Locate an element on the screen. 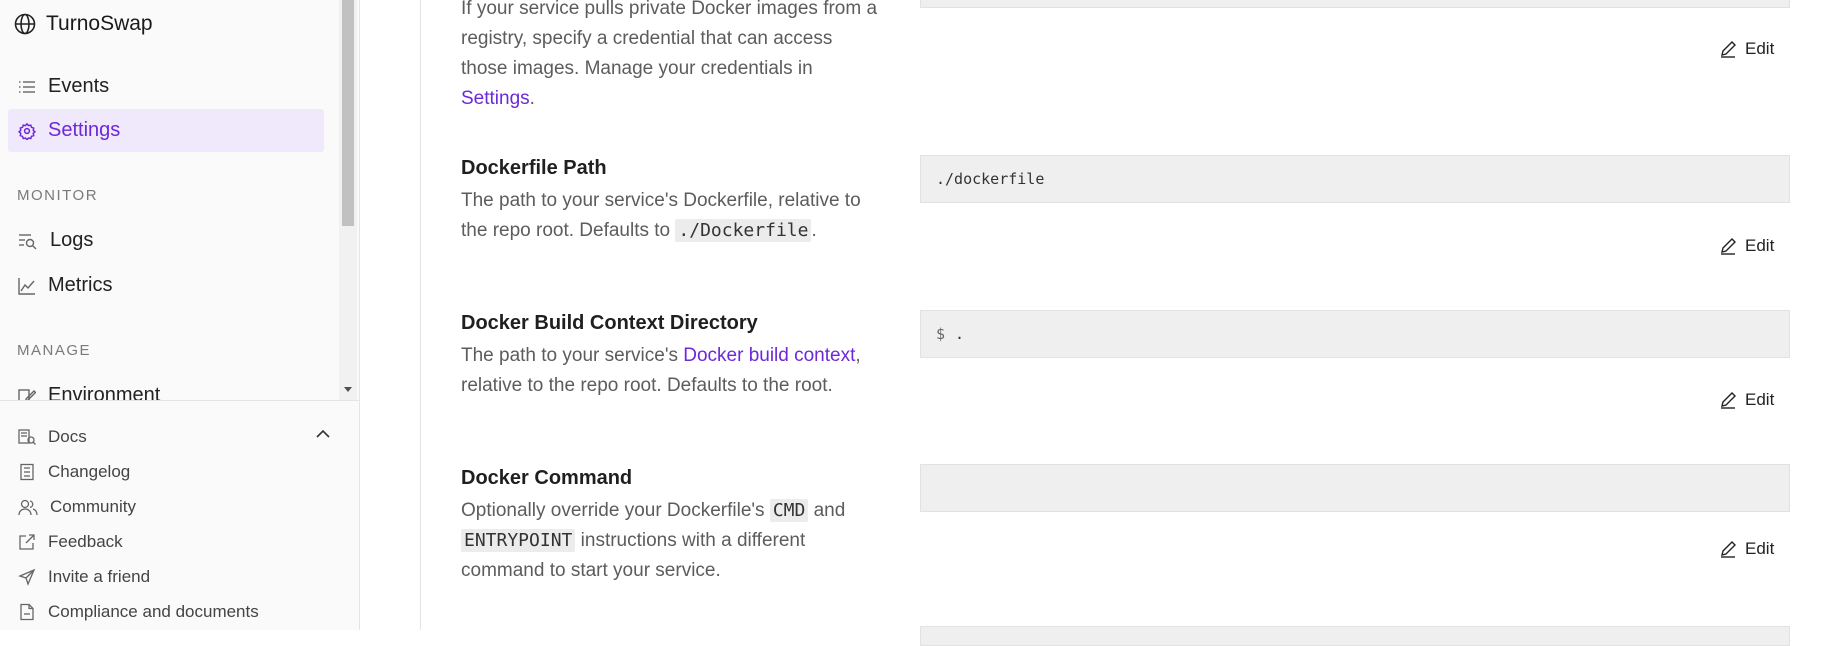 Image resolution: width=1828 pixels, height=646 pixels. scrollbar-thumb is located at coordinates (348, 113).